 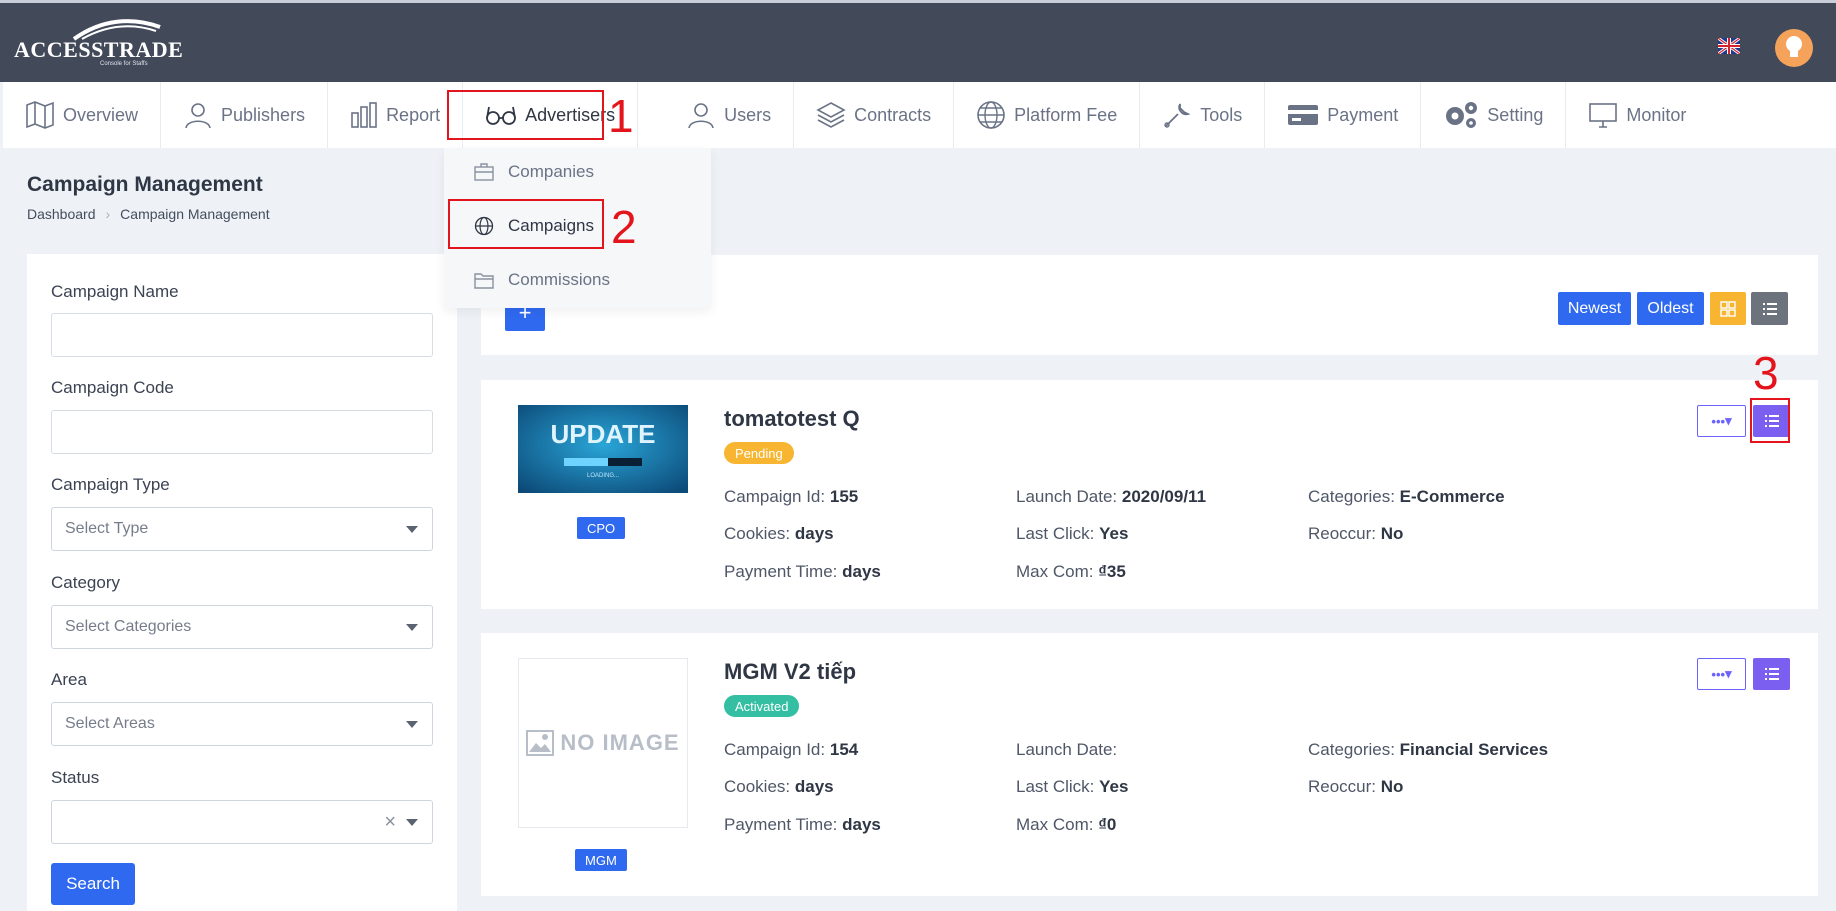 What do you see at coordinates (1766, 373) in the screenshot?
I see `annotation-step-3: 3` at bounding box center [1766, 373].